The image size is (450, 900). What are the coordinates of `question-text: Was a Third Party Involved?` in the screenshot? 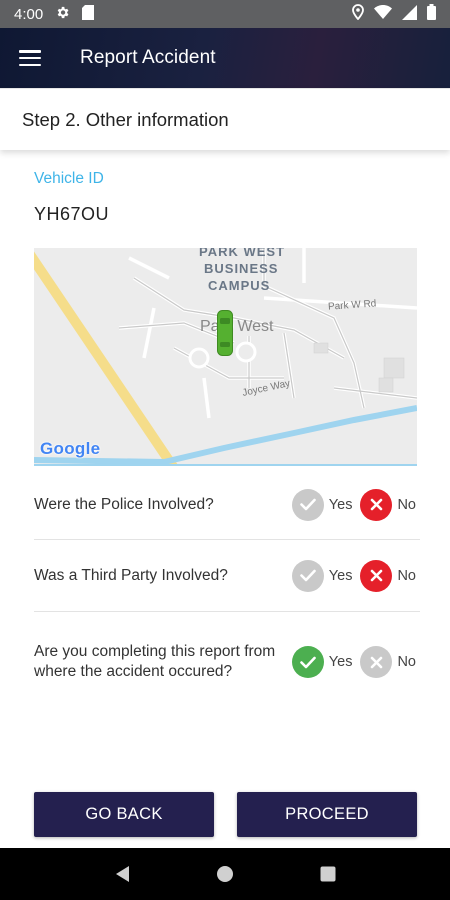 It's located at (131, 575).